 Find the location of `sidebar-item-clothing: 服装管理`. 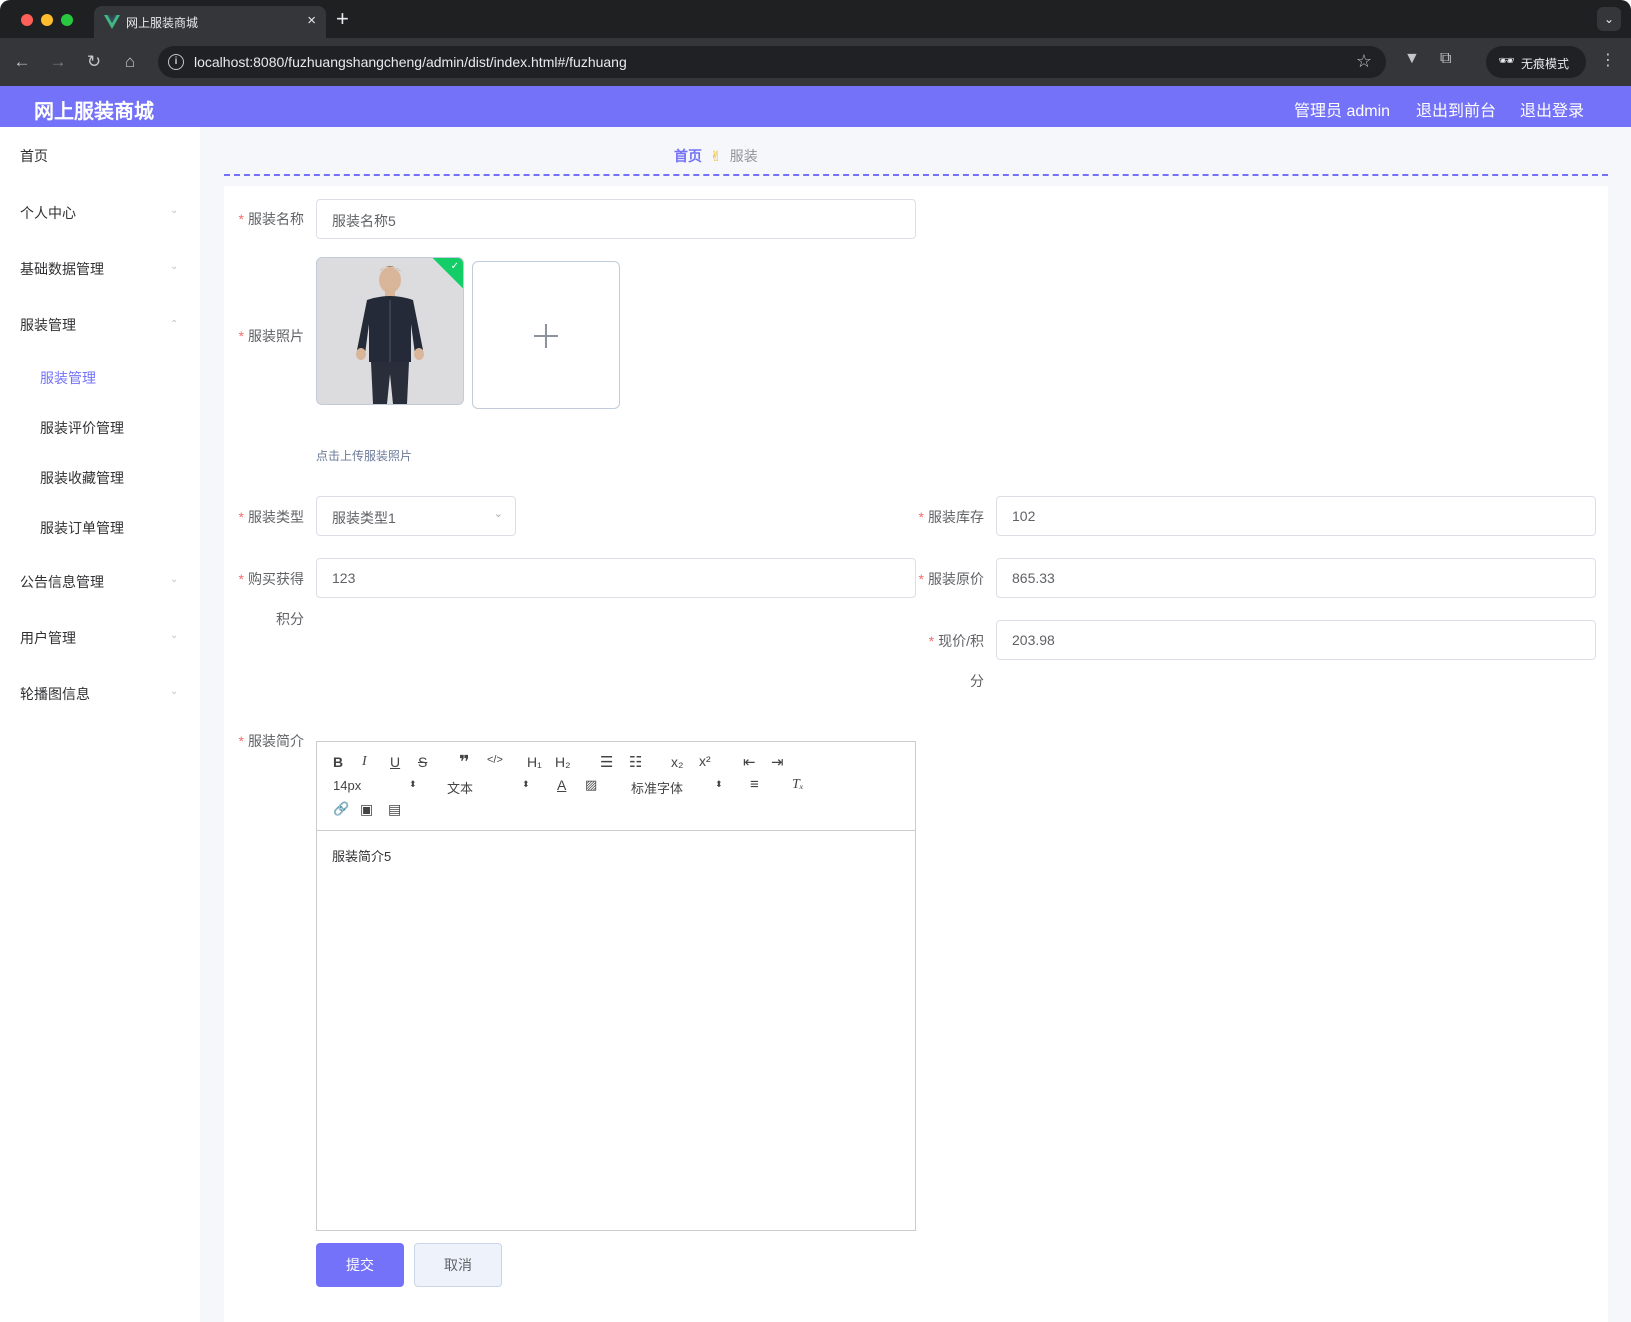

sidebar-item-clothing: 服装管理 is located at coordinates (48, 325).